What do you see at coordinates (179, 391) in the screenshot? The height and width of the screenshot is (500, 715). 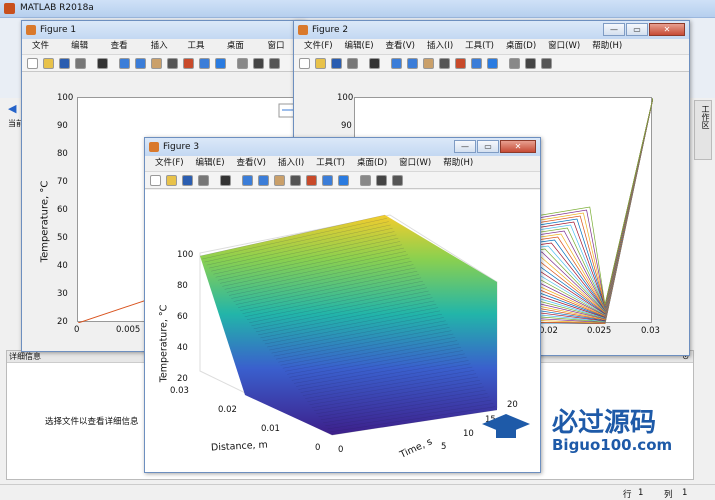 I see `figure-3-distance-tick: 0.03` at bounding box center [179, 391].